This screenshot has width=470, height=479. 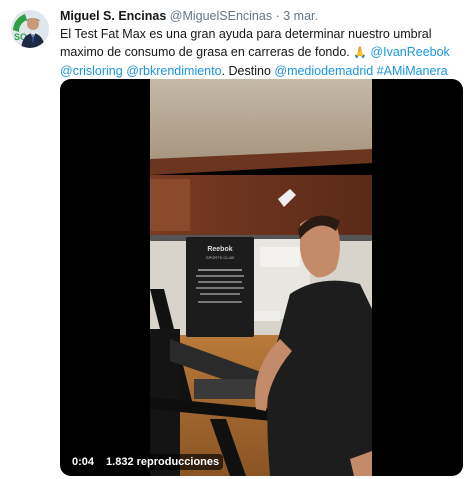 I want to click on video-elapsed-time: 0:04, so click(x=83, y=462).